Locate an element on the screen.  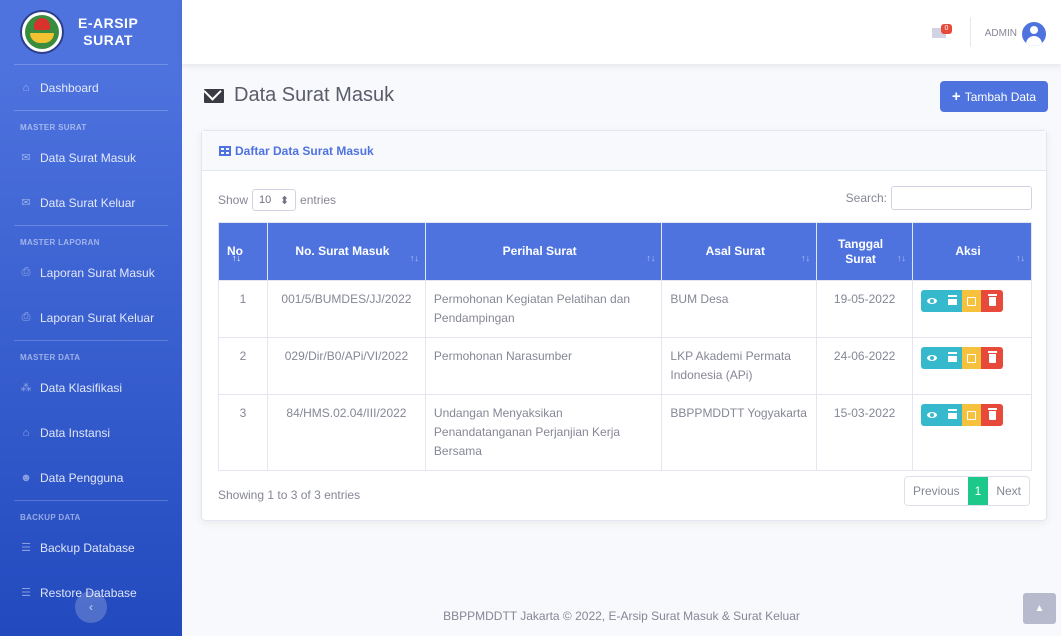
sidebar-item-laporan-keluar: ⎙ Laporan Surat Keluar is located at coordinates (91, 317).